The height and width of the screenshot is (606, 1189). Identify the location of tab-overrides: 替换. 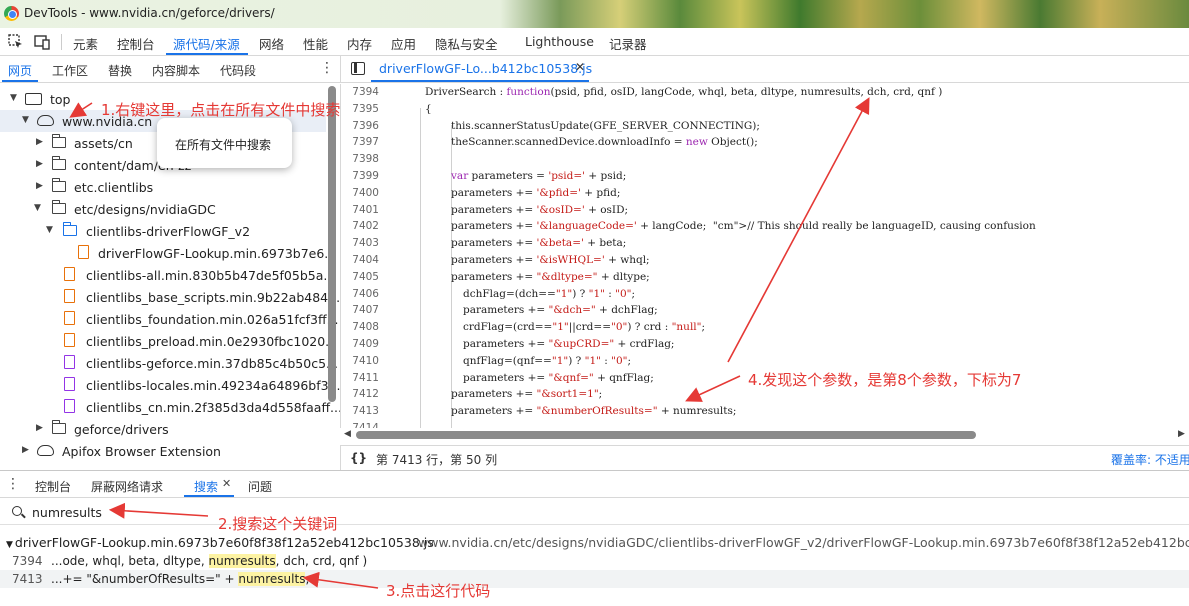
(120, 70).